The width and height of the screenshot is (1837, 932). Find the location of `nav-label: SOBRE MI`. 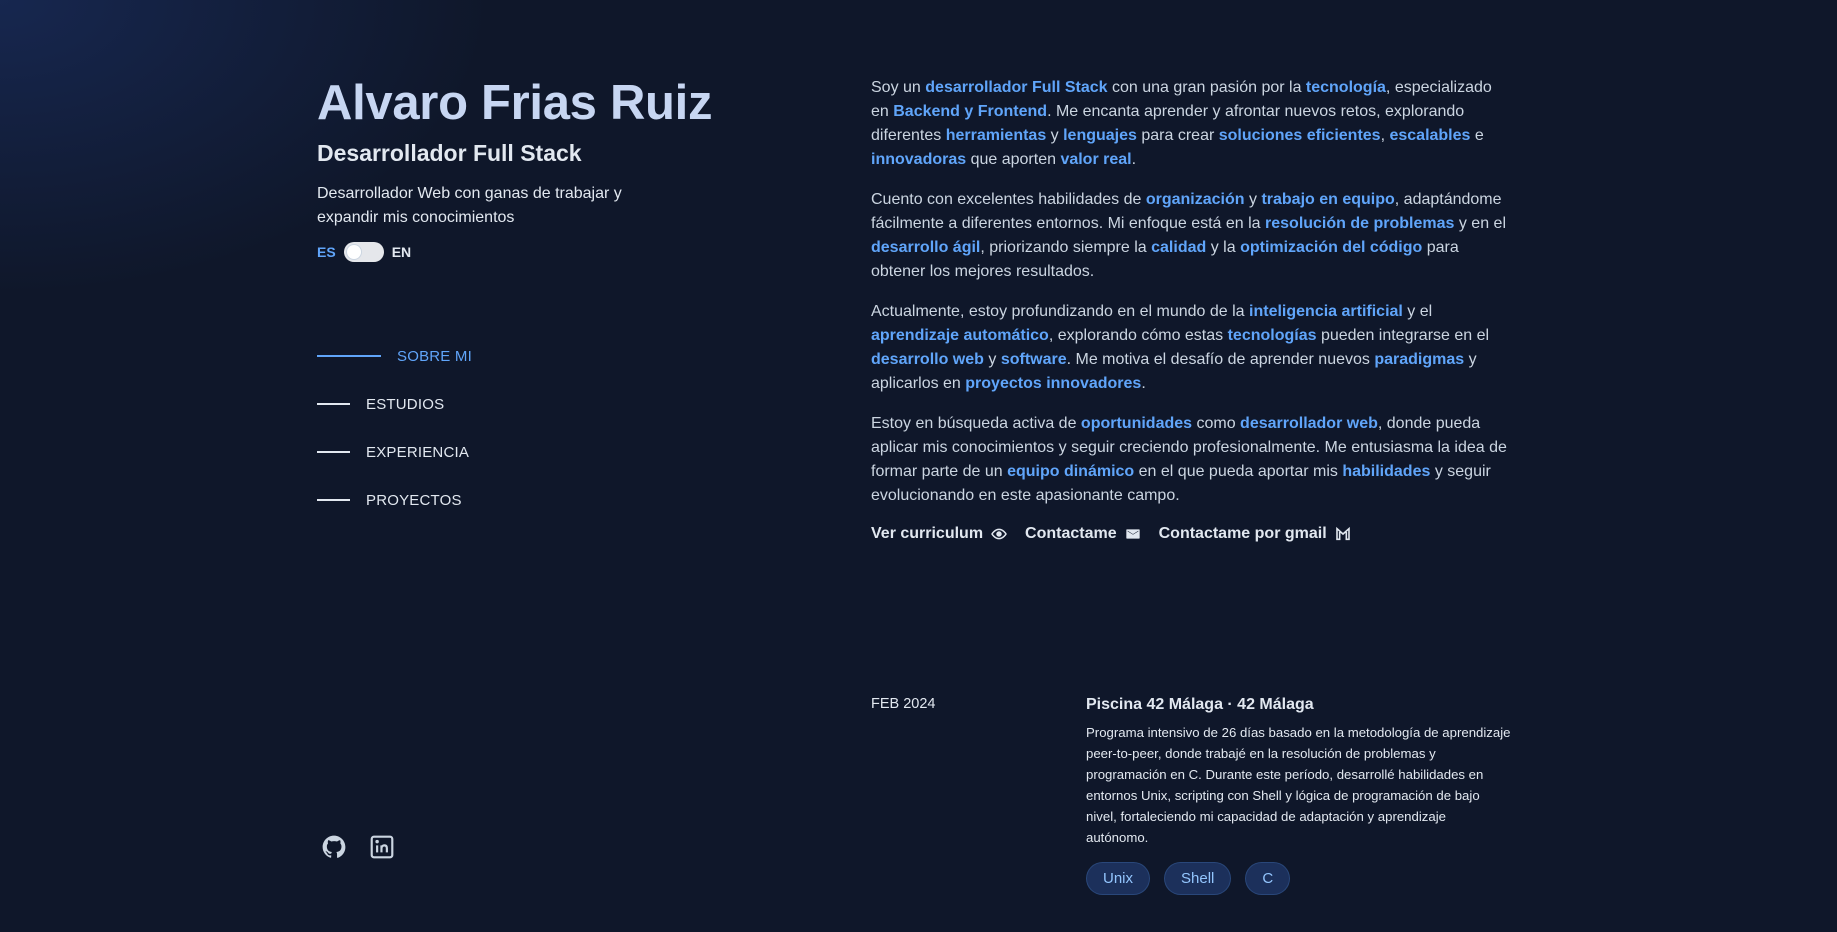

nav-label: SOBRE MI is located at coordinates (434, 356).